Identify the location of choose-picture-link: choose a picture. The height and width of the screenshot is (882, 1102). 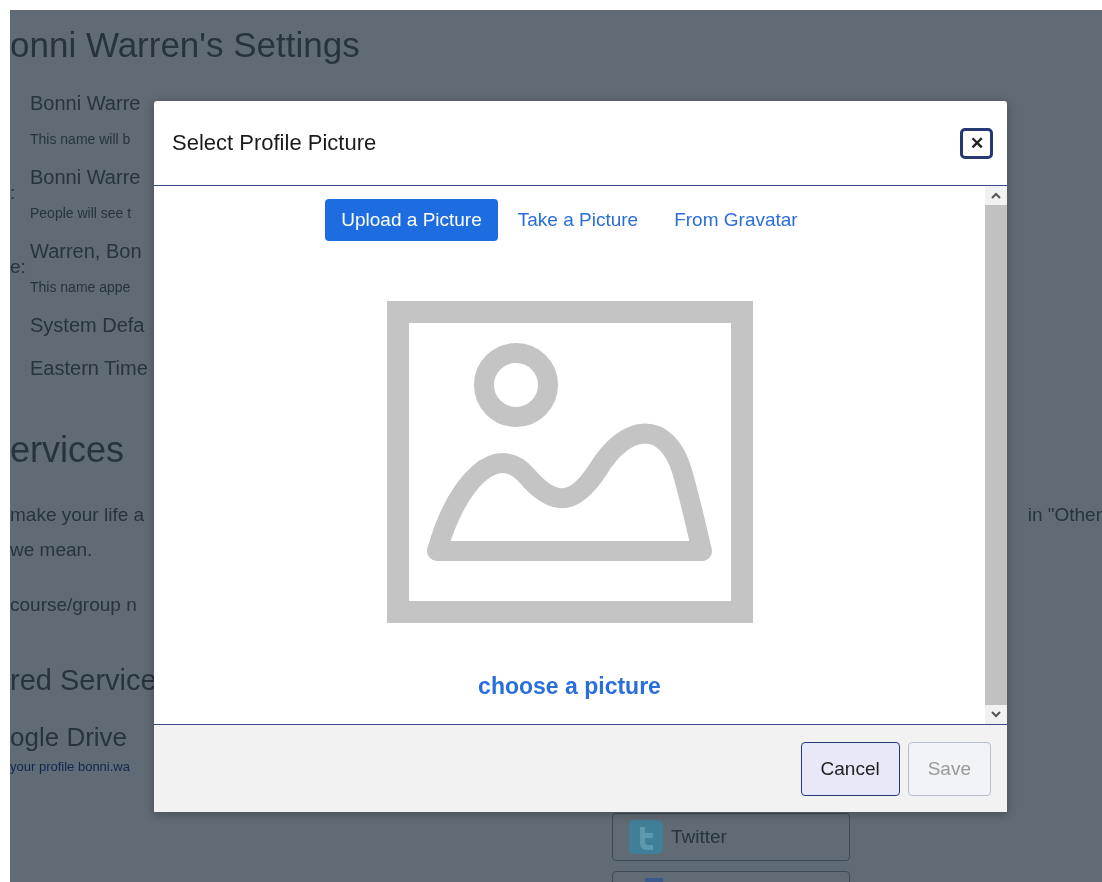
(569, 686).